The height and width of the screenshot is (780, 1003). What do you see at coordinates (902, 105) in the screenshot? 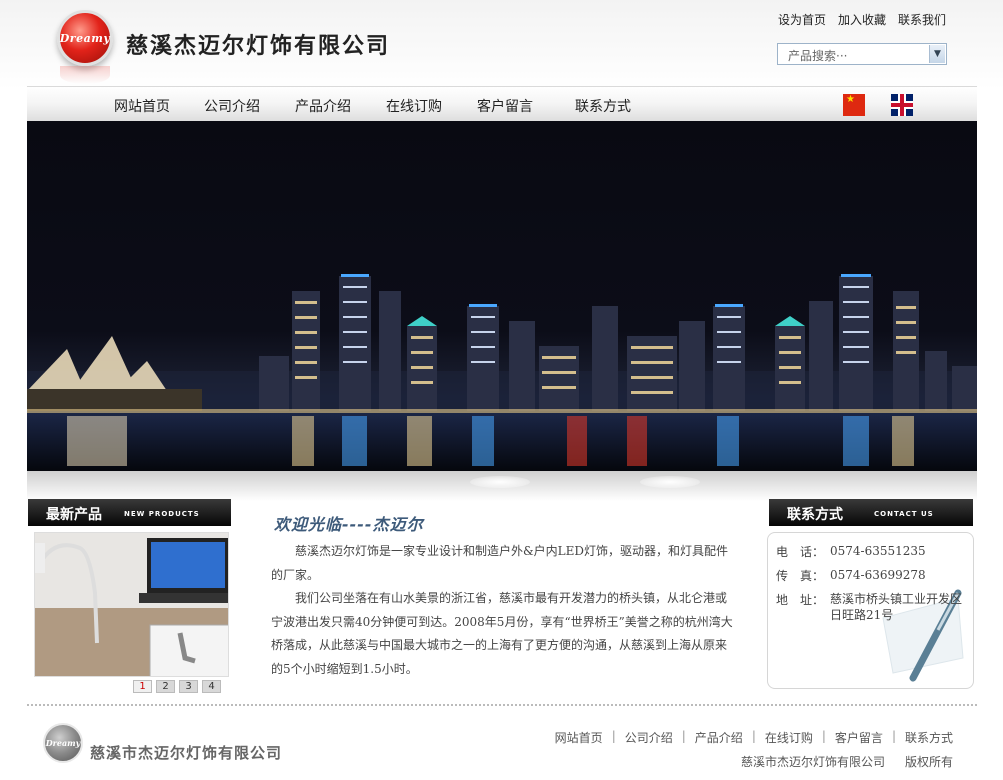
I see `uk-flag-icon` at bounding box center [902, 105].